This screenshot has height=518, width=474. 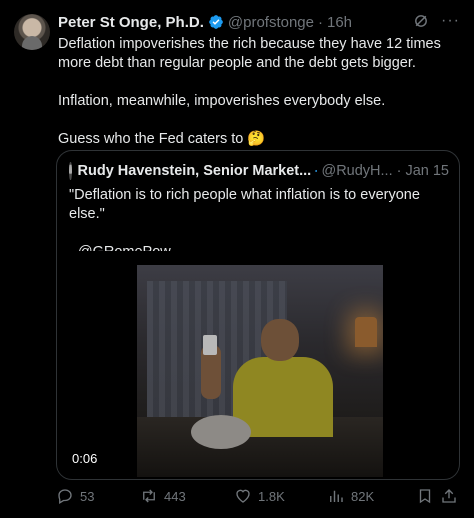 What do you see at coordinates (149, 496) in the screenshot?
I see `repost-icon` at bounding box center [149, 496].